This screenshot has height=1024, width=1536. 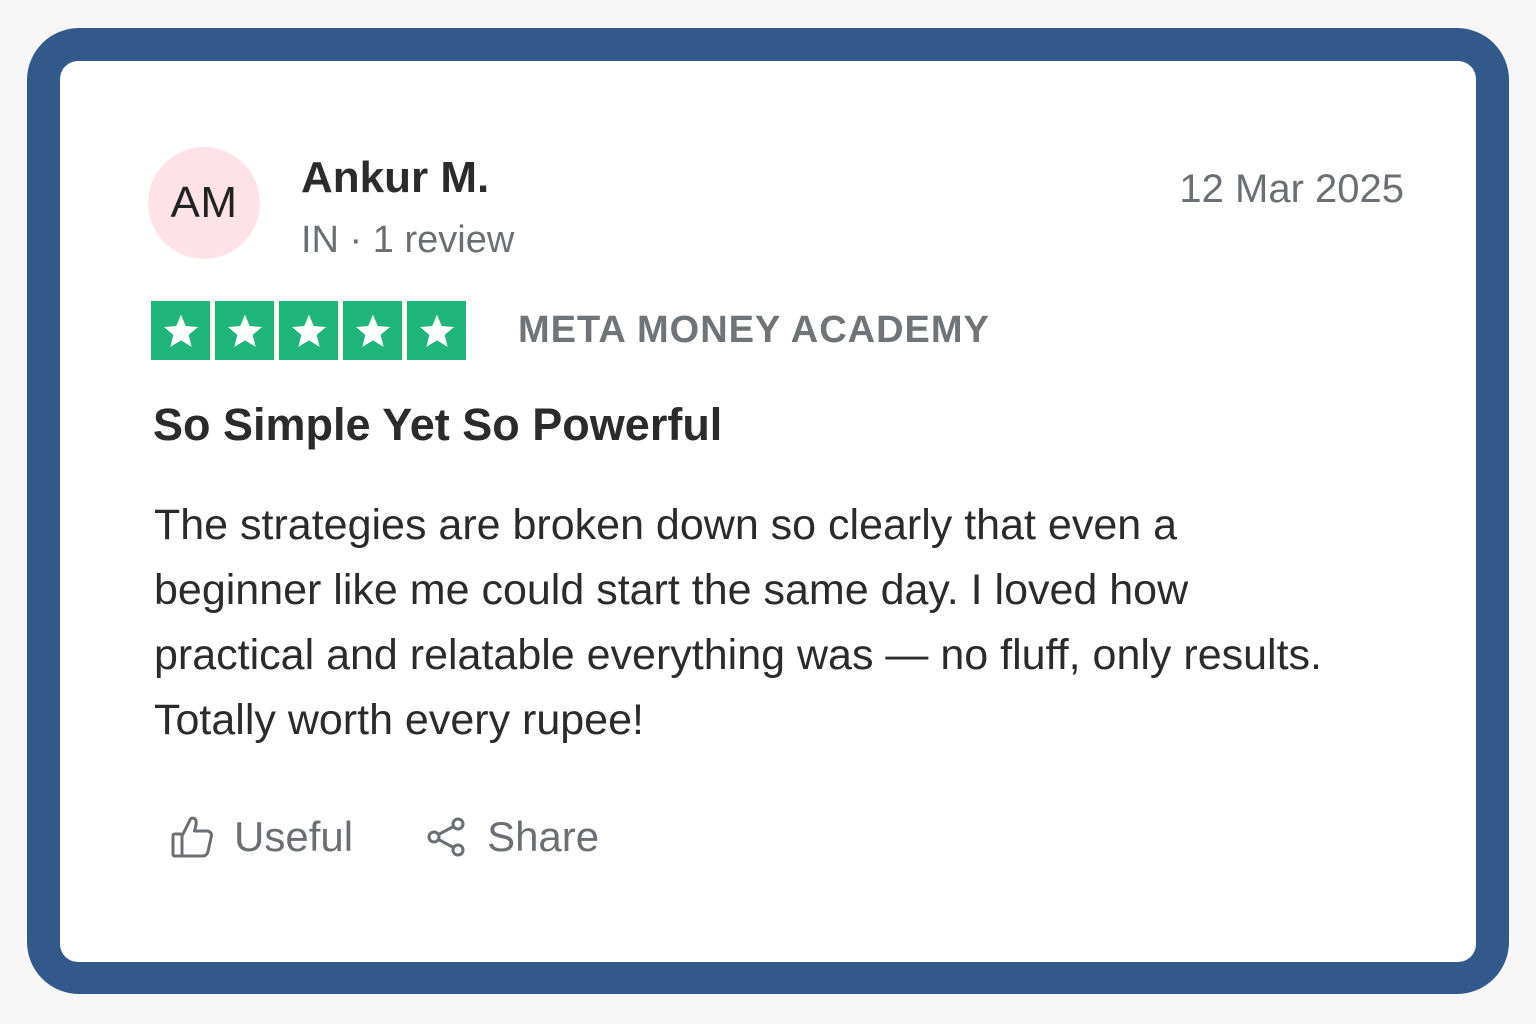 What do you see at coordinates (294, 836) in the screenshot?
I see `useful-label: Useful` at bounding box center [294, 836].